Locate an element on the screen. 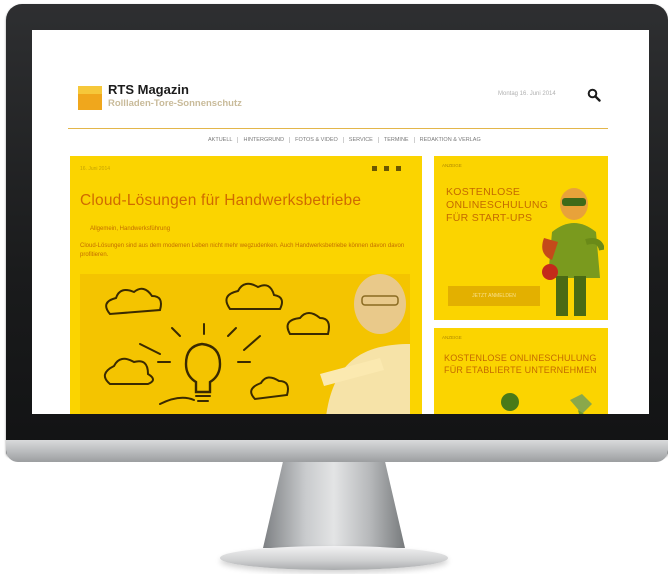 The width and height of the screenshot is (668, 574). superhero-illustration is located at coordinates (573, 252).